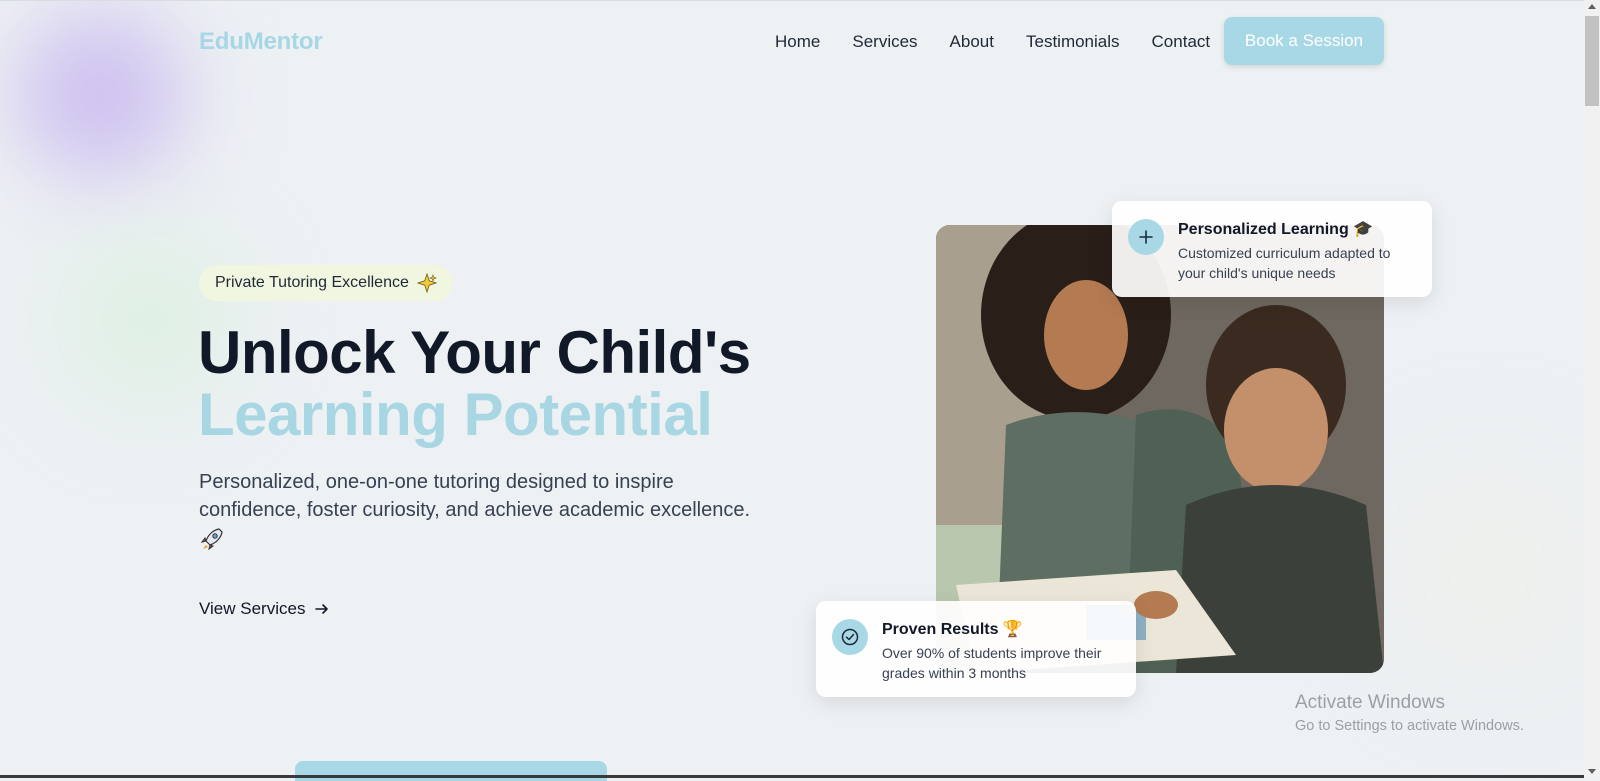  I want to click on personalized-learning-title: Personalized Learning 🎓, so click(1276, 229).